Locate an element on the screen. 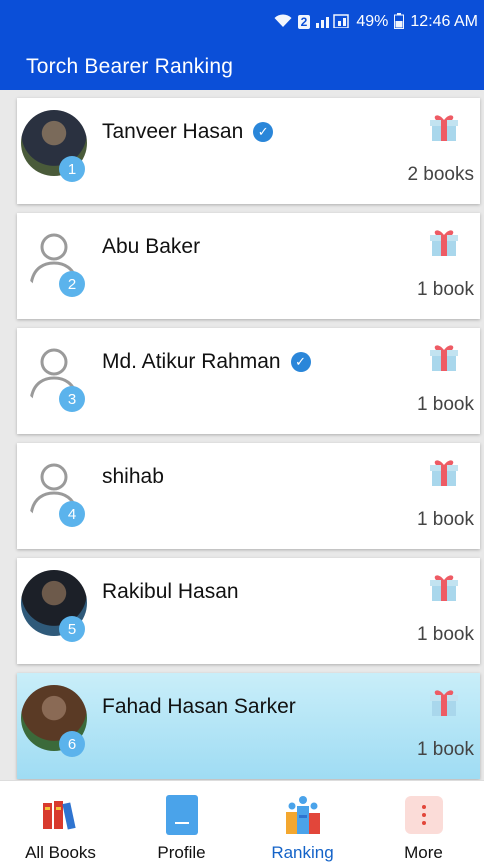 This screenshot has width=484, height=865. ranking-row: 4 shihab 1 book is located at coordinates (248, 496).